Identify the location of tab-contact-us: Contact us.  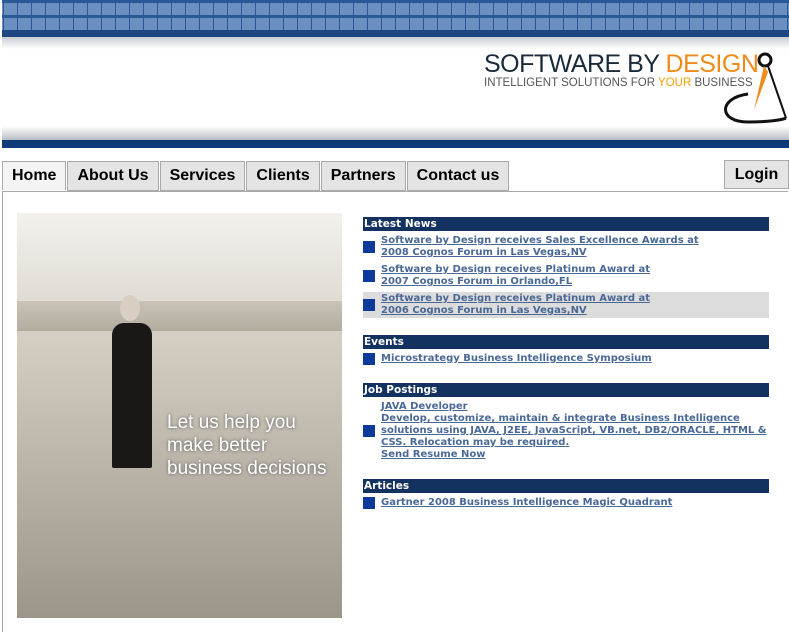
(458, 176).